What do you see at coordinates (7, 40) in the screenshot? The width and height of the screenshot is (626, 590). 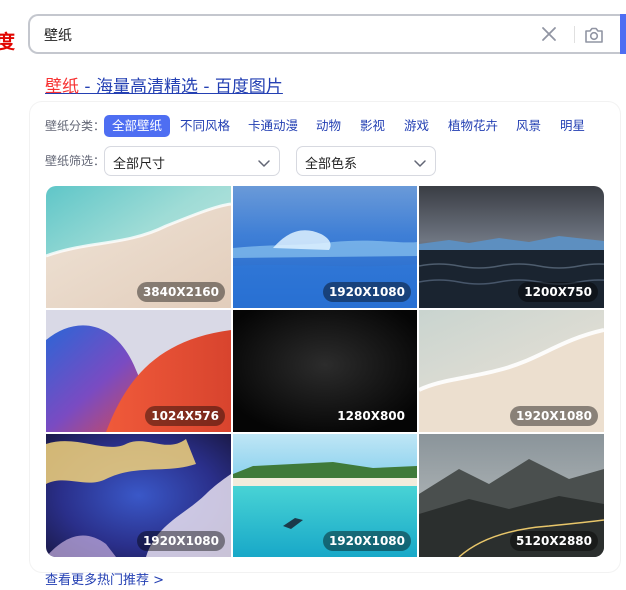 I see `baidu-logo-fragment: 度` at bounding box center [7, 40].